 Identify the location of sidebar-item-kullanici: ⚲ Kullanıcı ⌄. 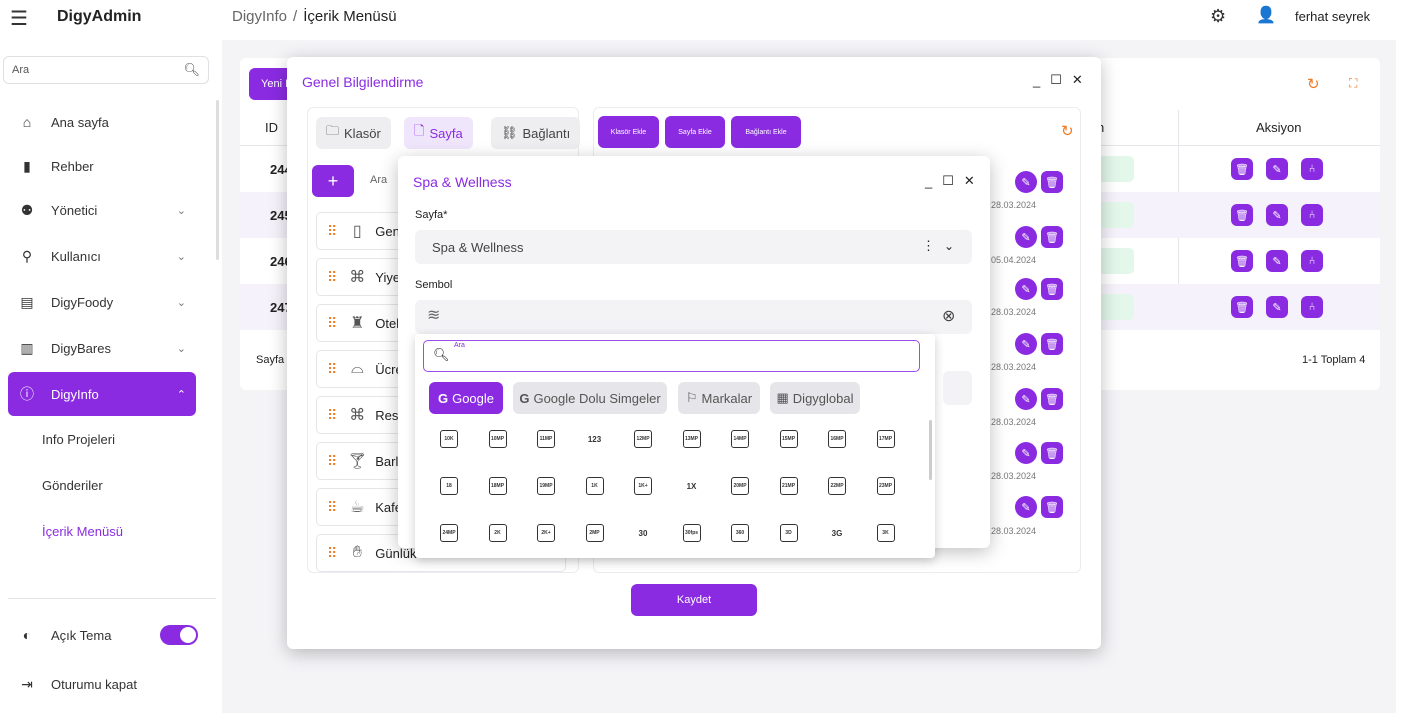
(102, 256).